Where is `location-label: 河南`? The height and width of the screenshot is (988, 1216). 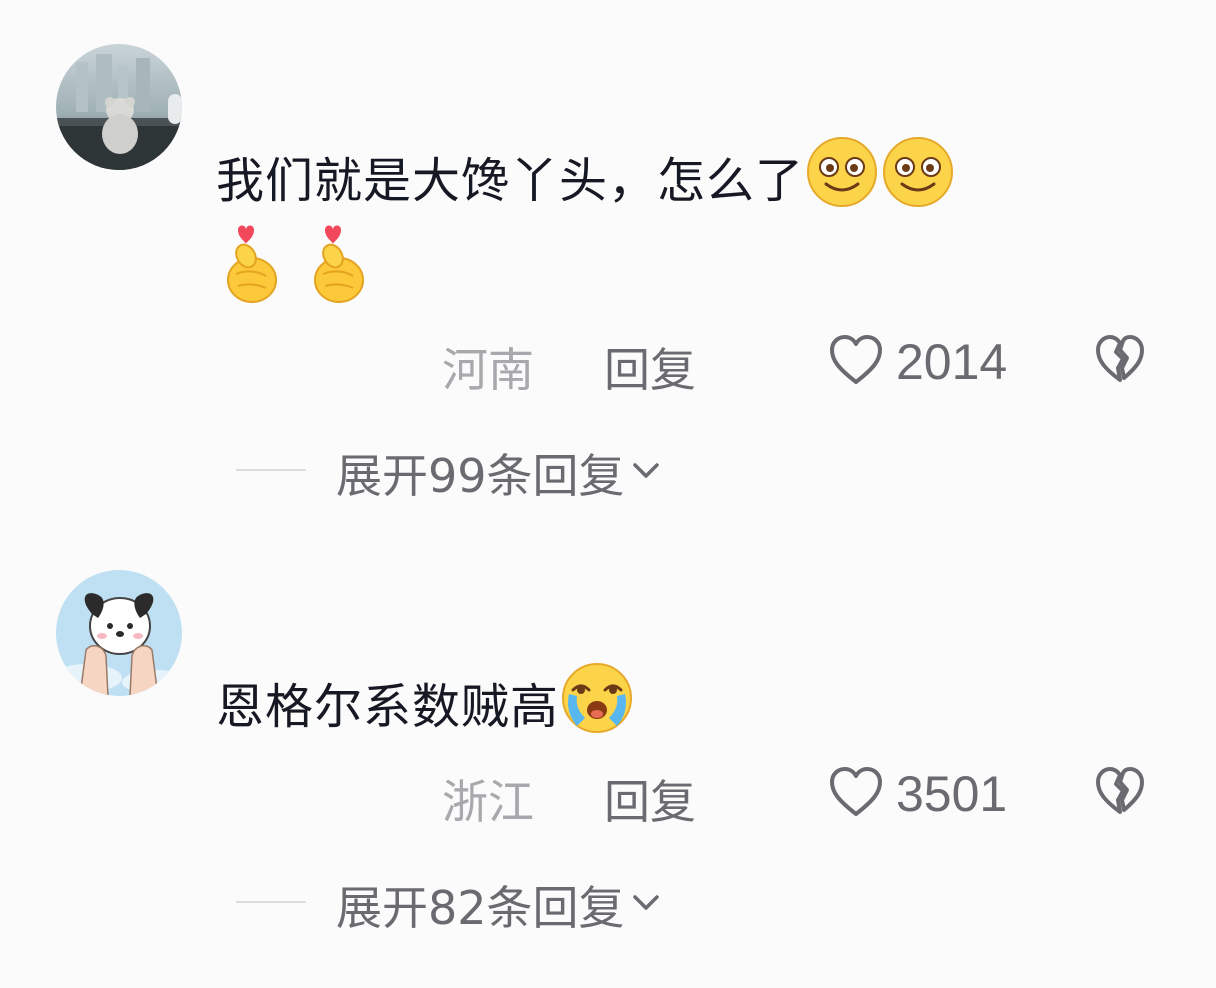
location-label: 河南 is located at coordinates (488, 370).